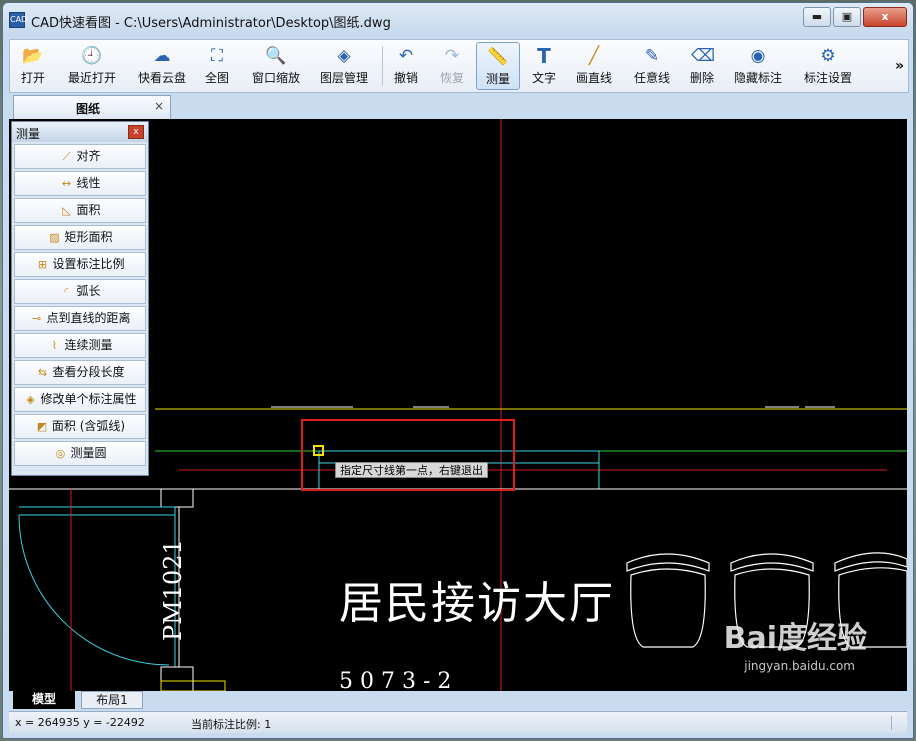 The width and height of the screenshot is (916, 741). I want to click on draw-line-button: ╱ 画直线, so click(594, 66).